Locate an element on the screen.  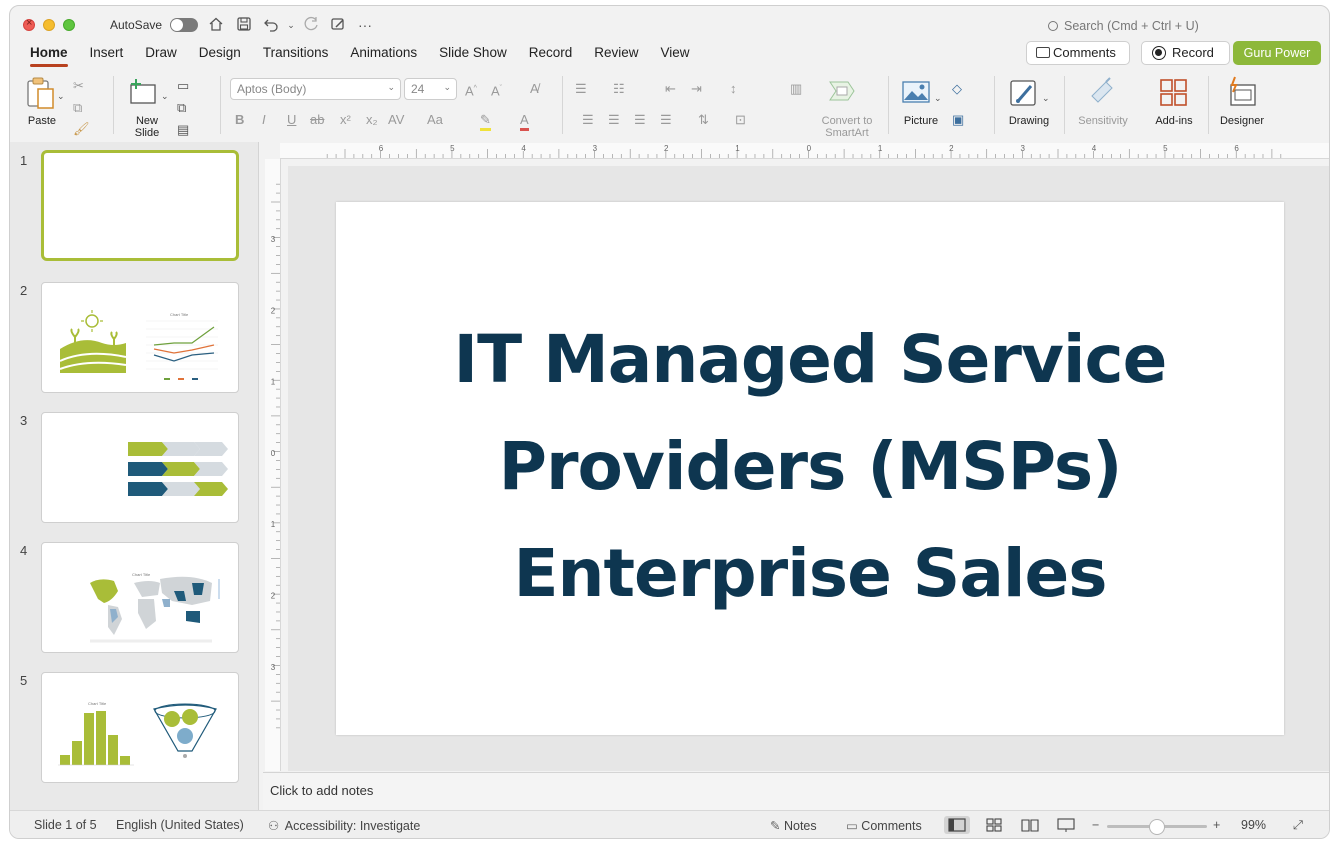
sensitivity-icon is located at coordinates (1101, 91).